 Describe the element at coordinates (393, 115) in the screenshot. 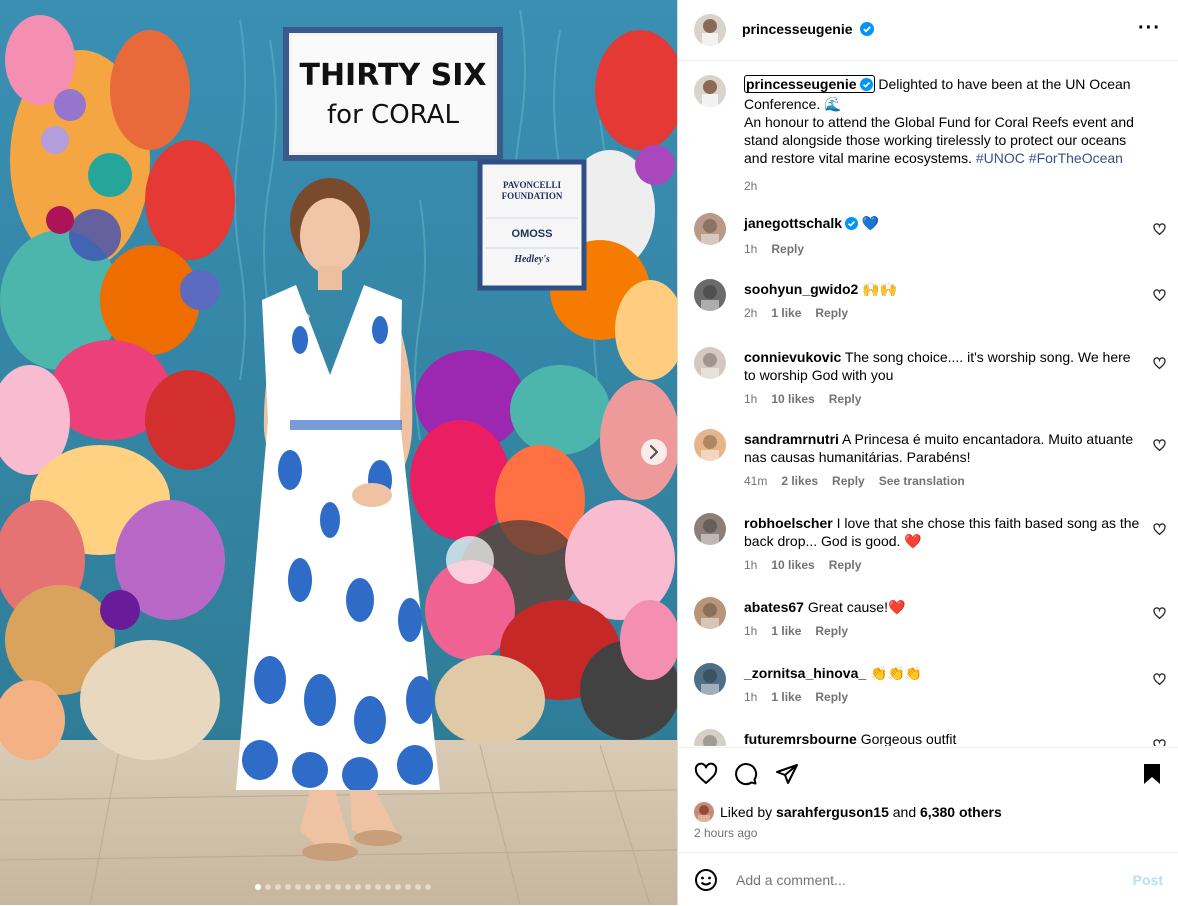

I see `sign-line-2: for CORAL` at that location.